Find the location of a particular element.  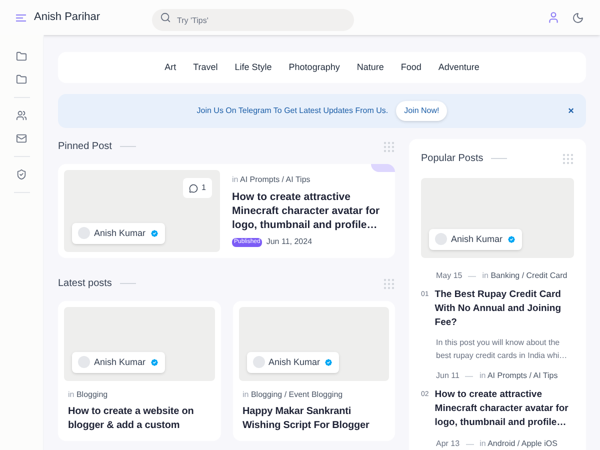

search-icon is located at coordinates (166, 17).